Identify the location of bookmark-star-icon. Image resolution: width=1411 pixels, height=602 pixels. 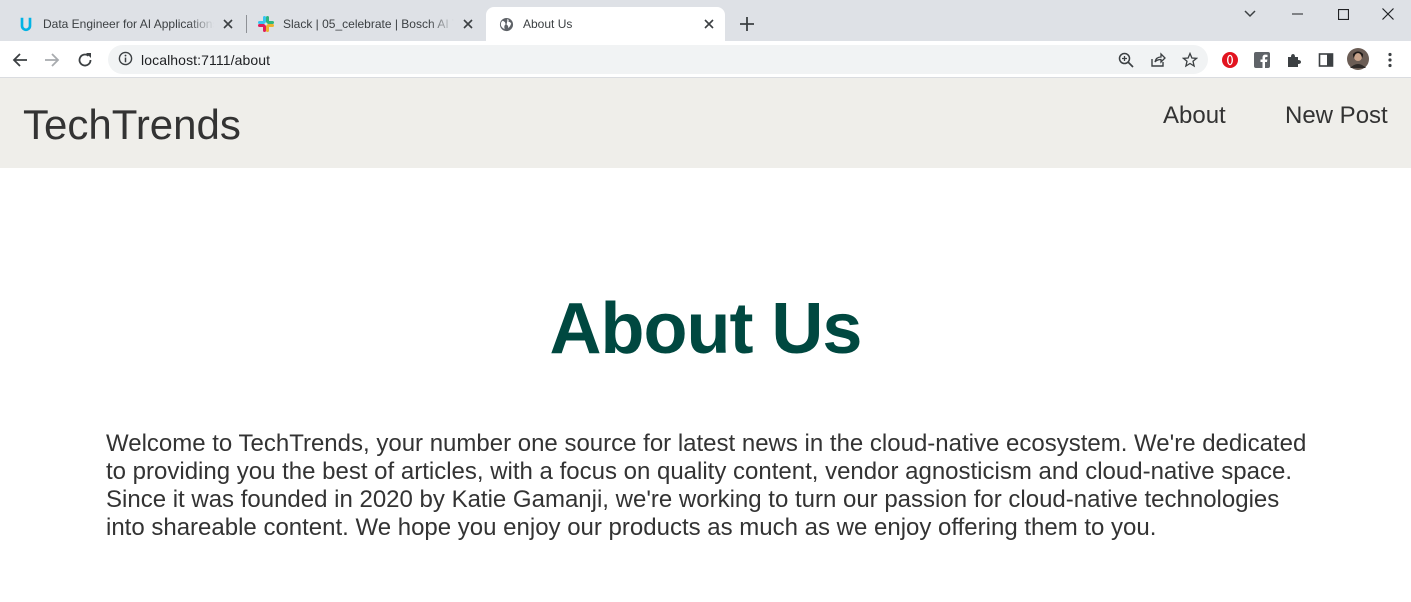
(1190, 60).